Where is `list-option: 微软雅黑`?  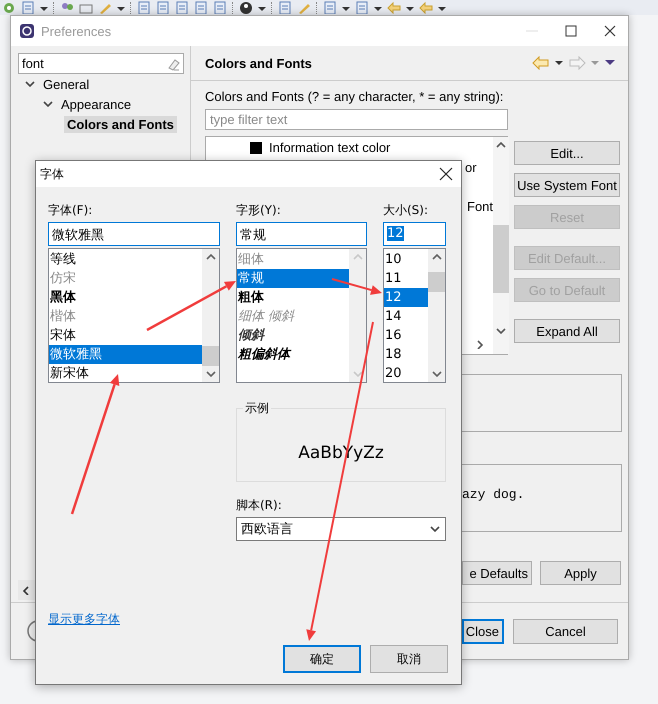 list-option: 微软雅黑 is located at coordinates (125, 354).